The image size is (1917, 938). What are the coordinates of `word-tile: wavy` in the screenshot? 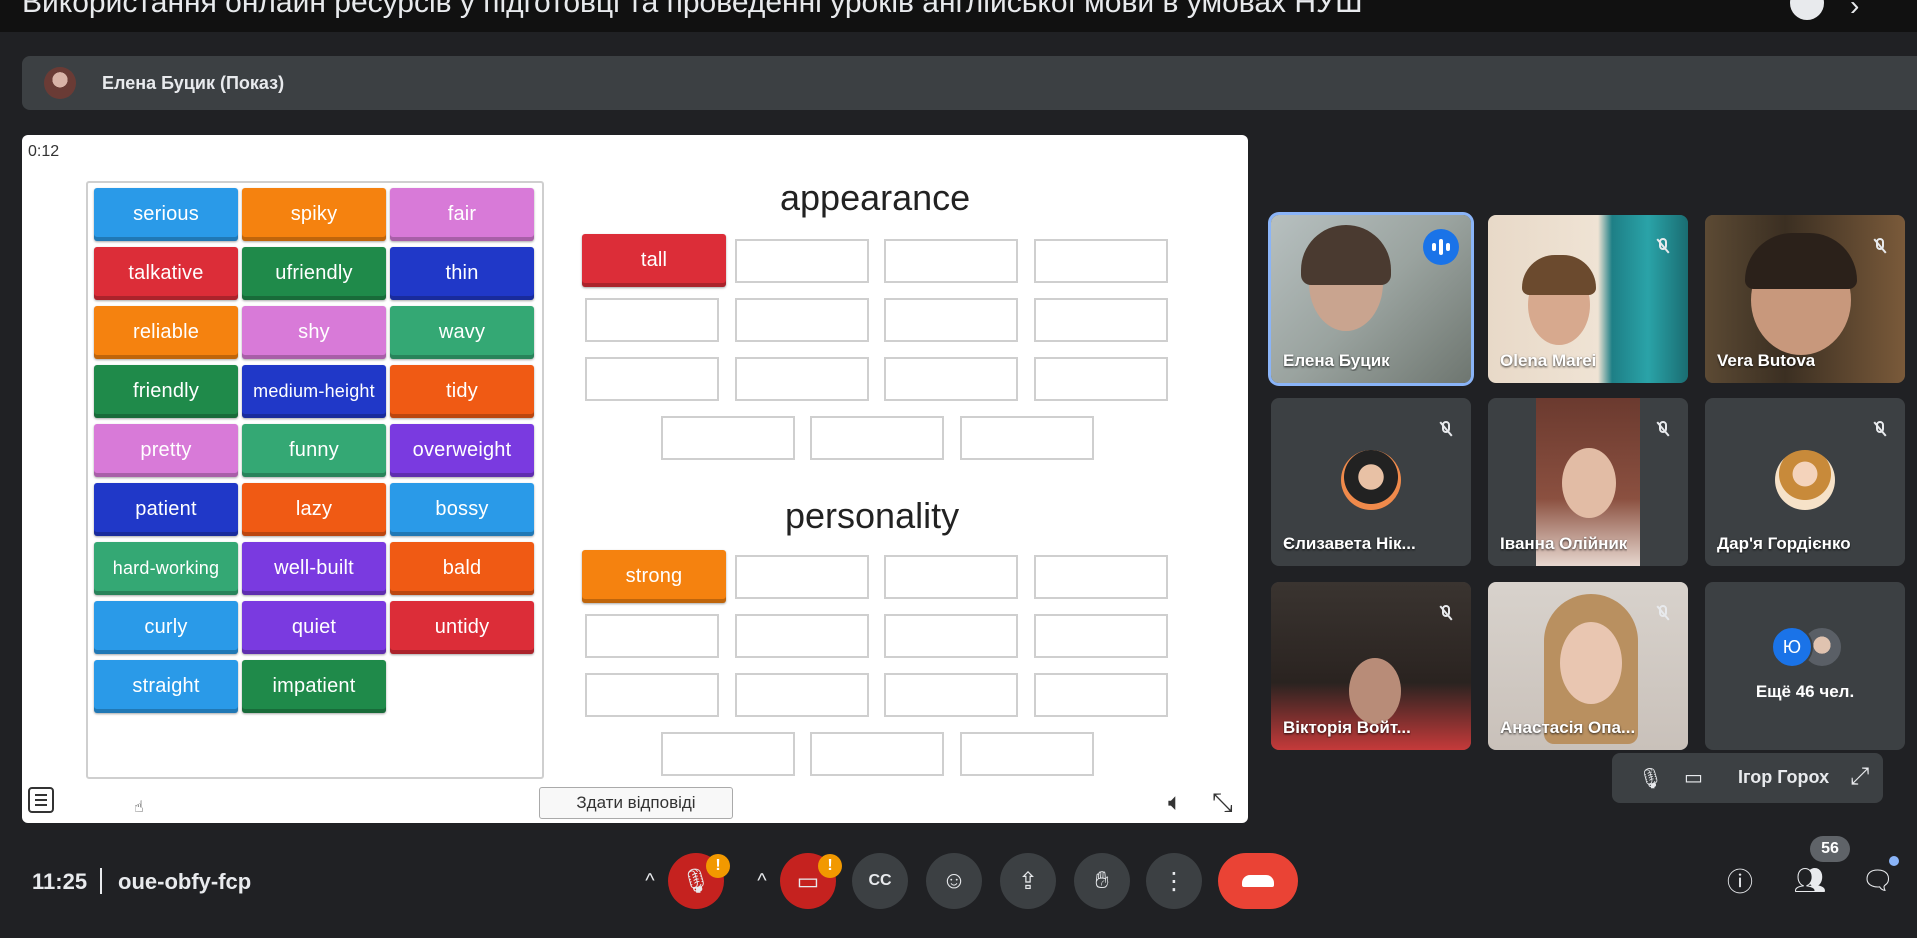 It's located at (462, 332).